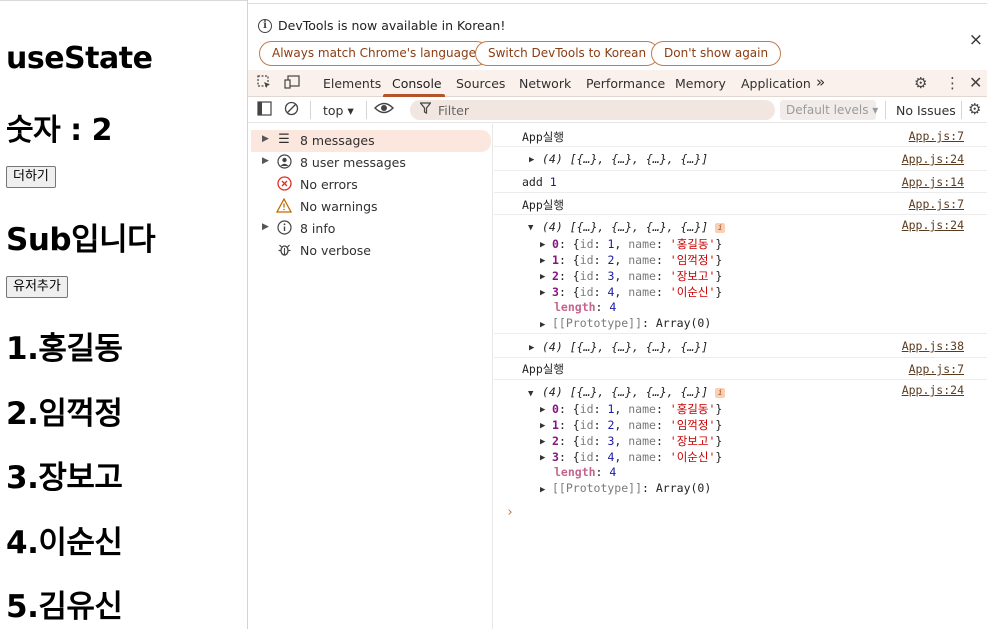 Image resolution: width=987 pixels, height=629 pixels. I want to click on console-prompt-icon: ›, so click(510, 512).